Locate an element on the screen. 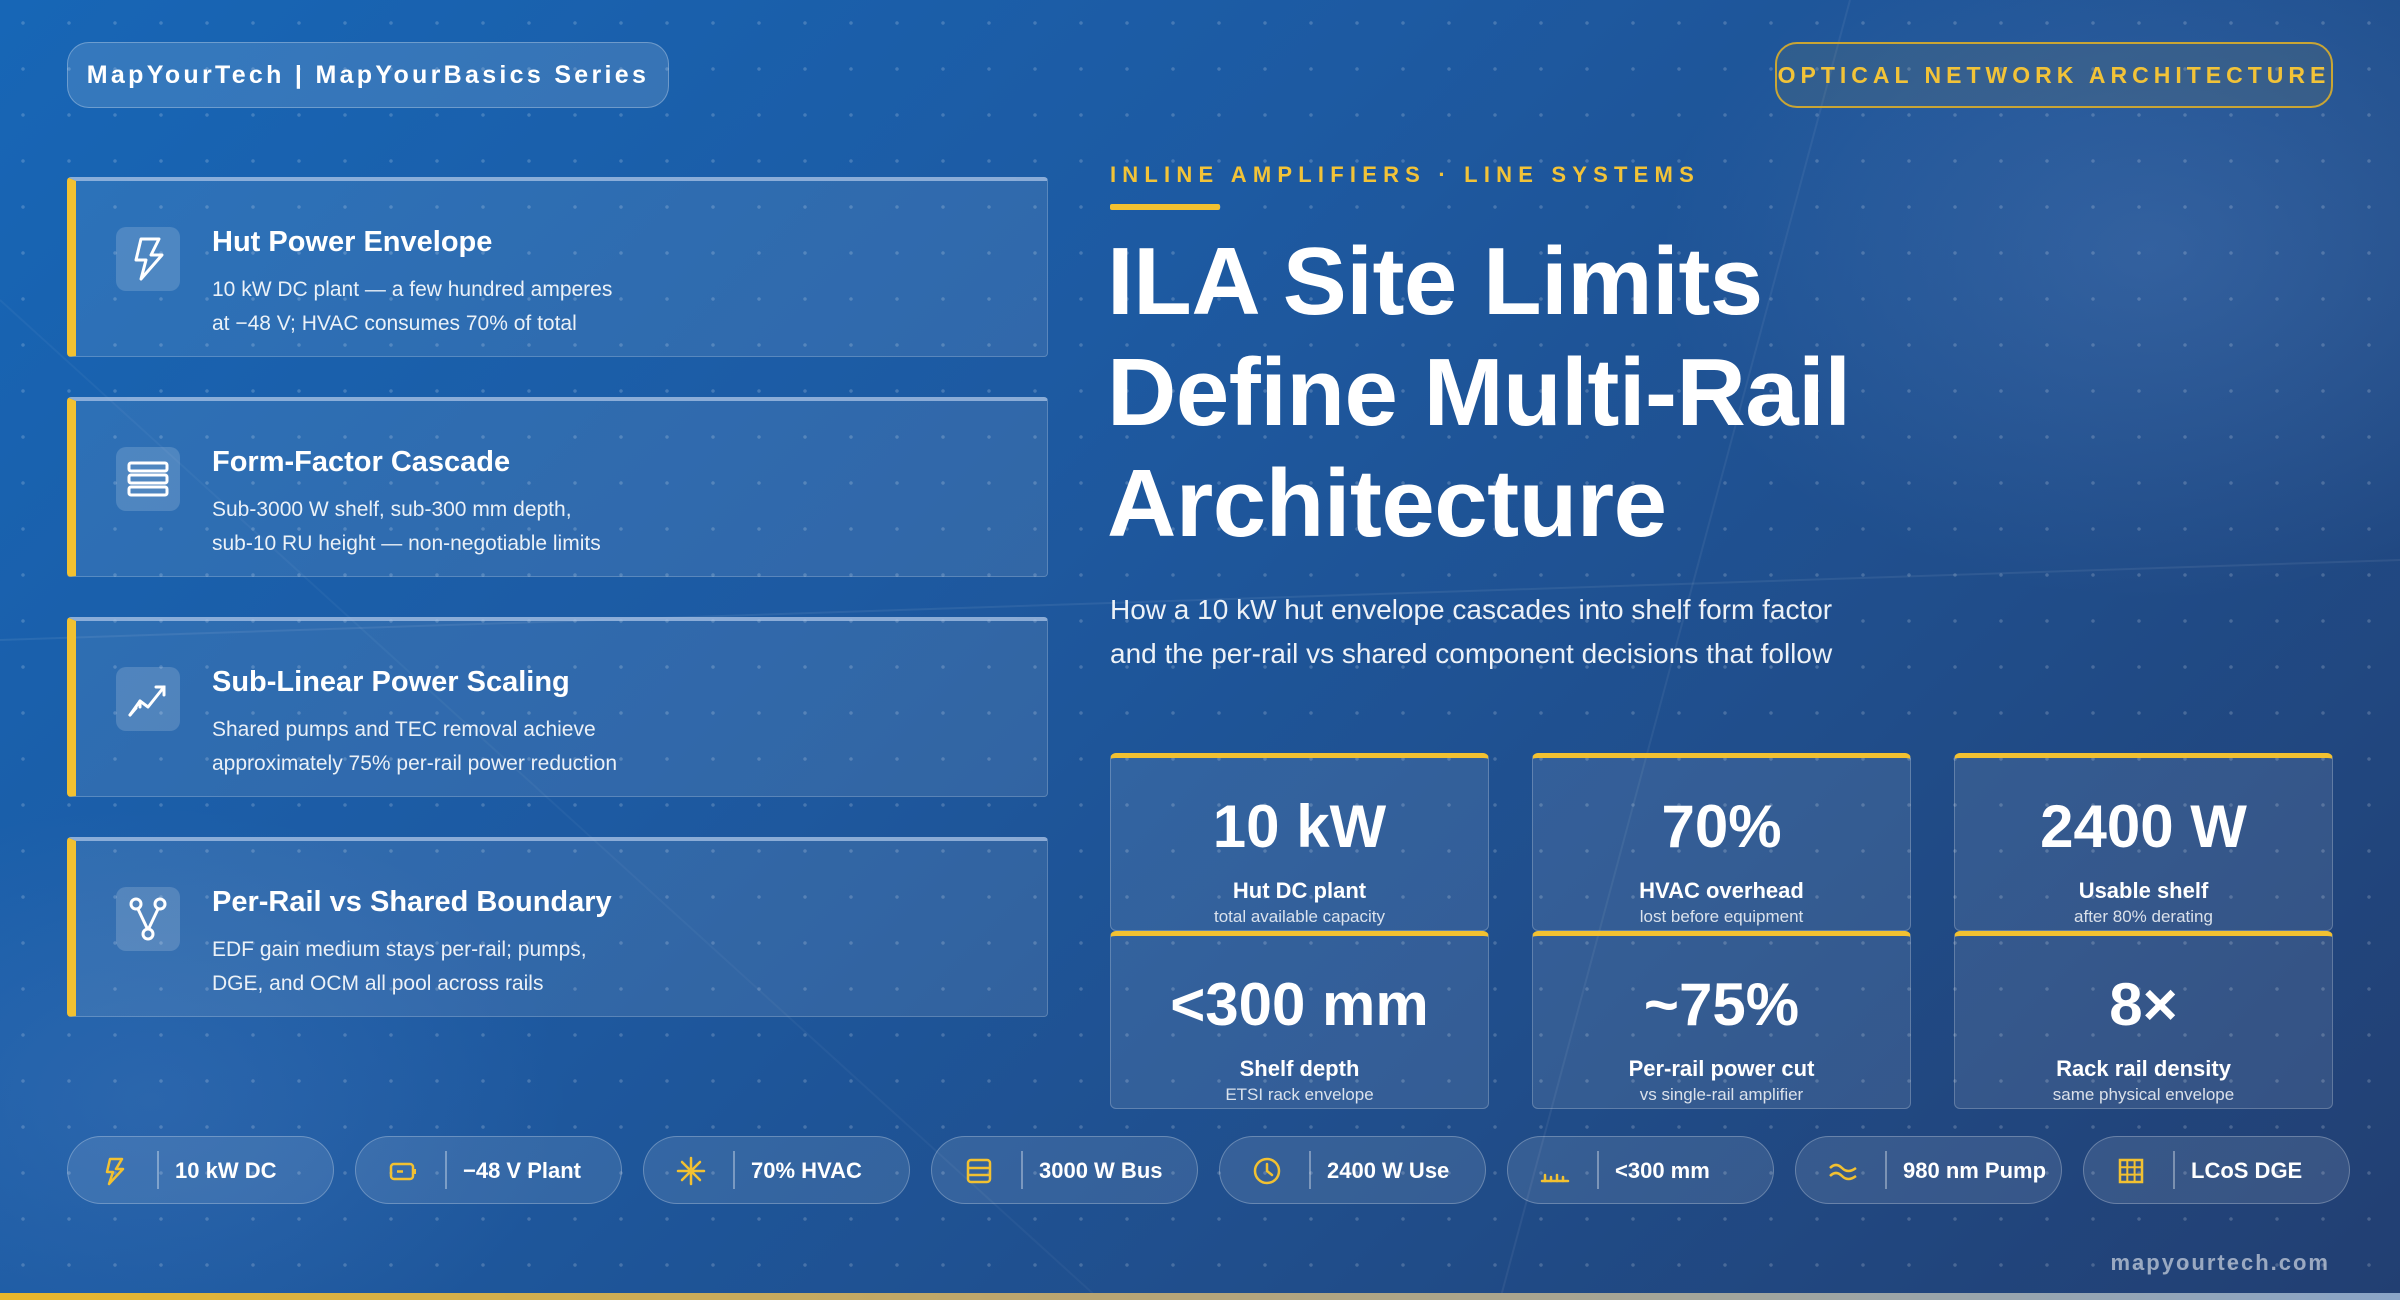 The image size is (2400, 1300). footer-website-link: mapyourtech.com is located at coordinates (2221, 1263).